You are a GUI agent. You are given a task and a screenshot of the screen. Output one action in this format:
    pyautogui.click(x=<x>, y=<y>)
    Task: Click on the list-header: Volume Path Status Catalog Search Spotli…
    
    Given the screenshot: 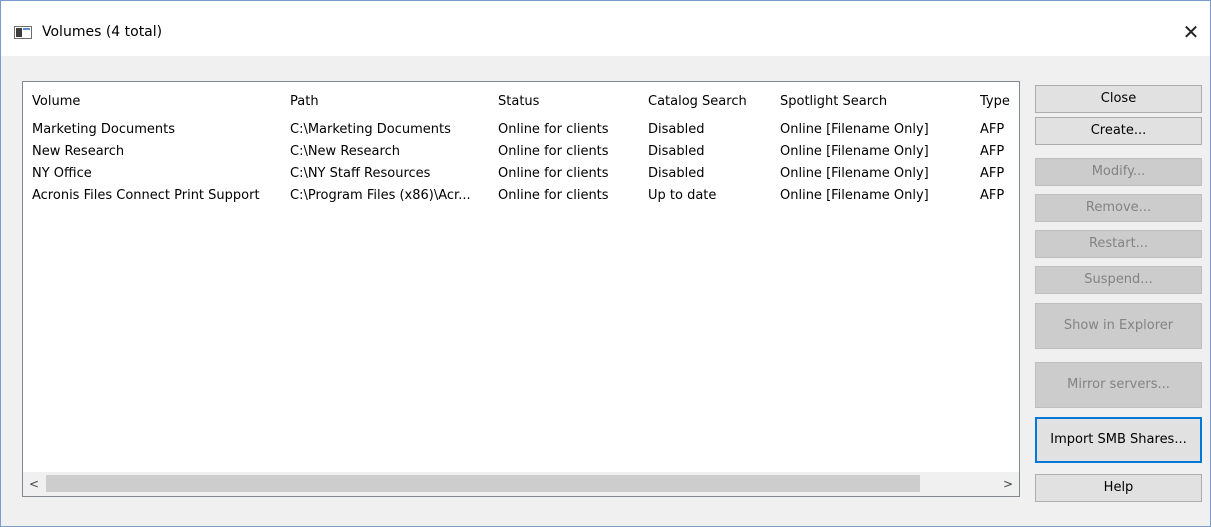 What is the action you would take?
    pyautogui.click(x=521, y=100)
    